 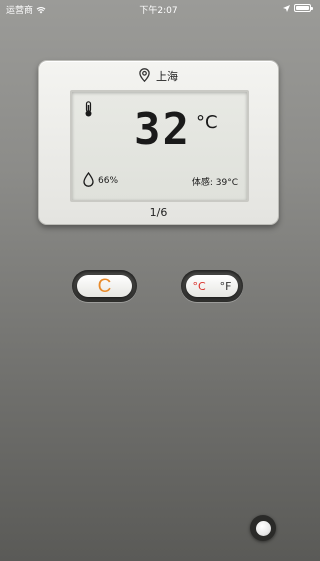 I want to click on celsius-button: C, so click(x=104, y=286).